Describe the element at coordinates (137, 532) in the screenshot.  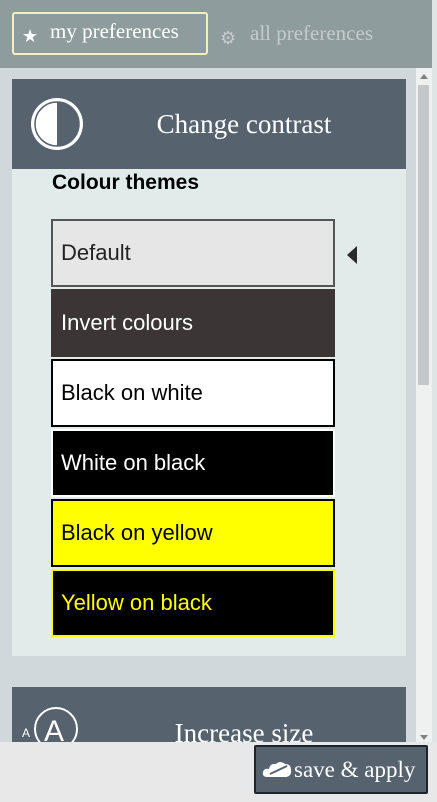
I see `theme-option-label: Black on yellow` at that location.